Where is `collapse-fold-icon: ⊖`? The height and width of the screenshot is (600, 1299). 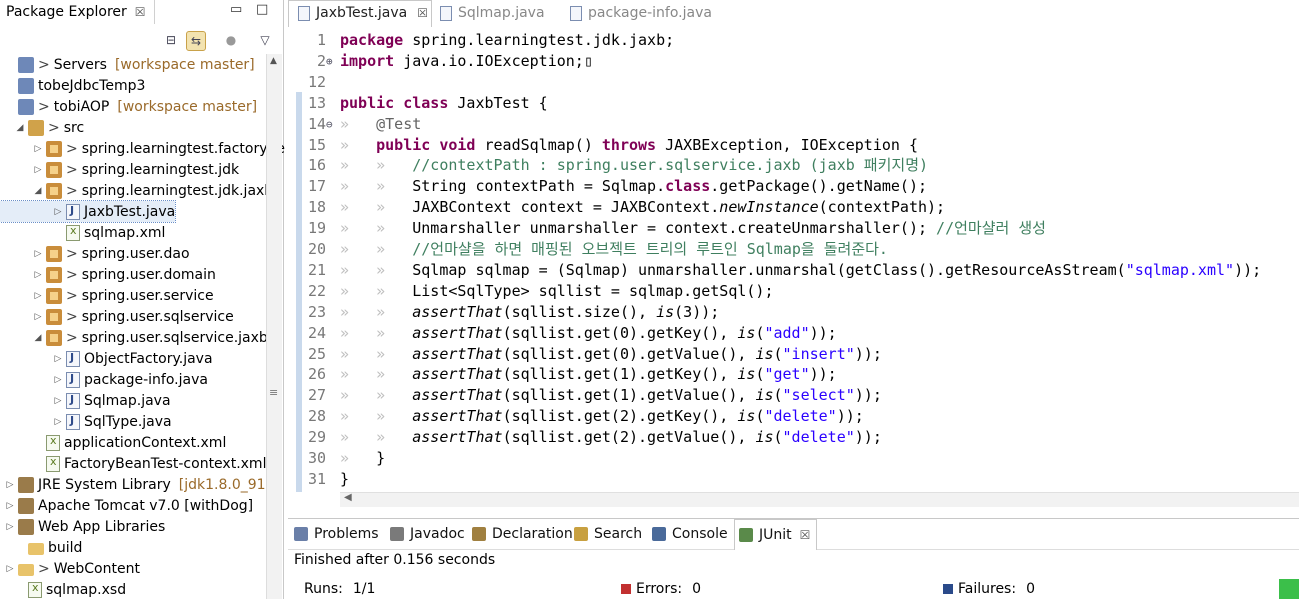
collapse-fold-icon: ⊖ is located at coordinates (329, 124).